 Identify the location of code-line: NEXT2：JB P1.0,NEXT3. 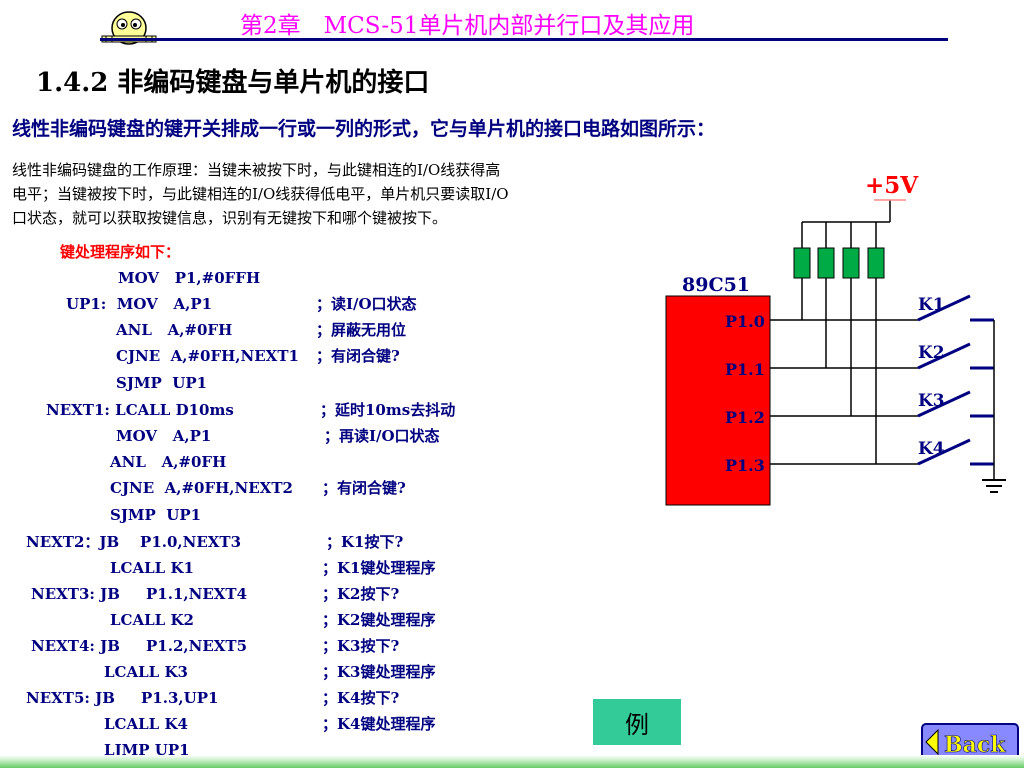
(134, 542).